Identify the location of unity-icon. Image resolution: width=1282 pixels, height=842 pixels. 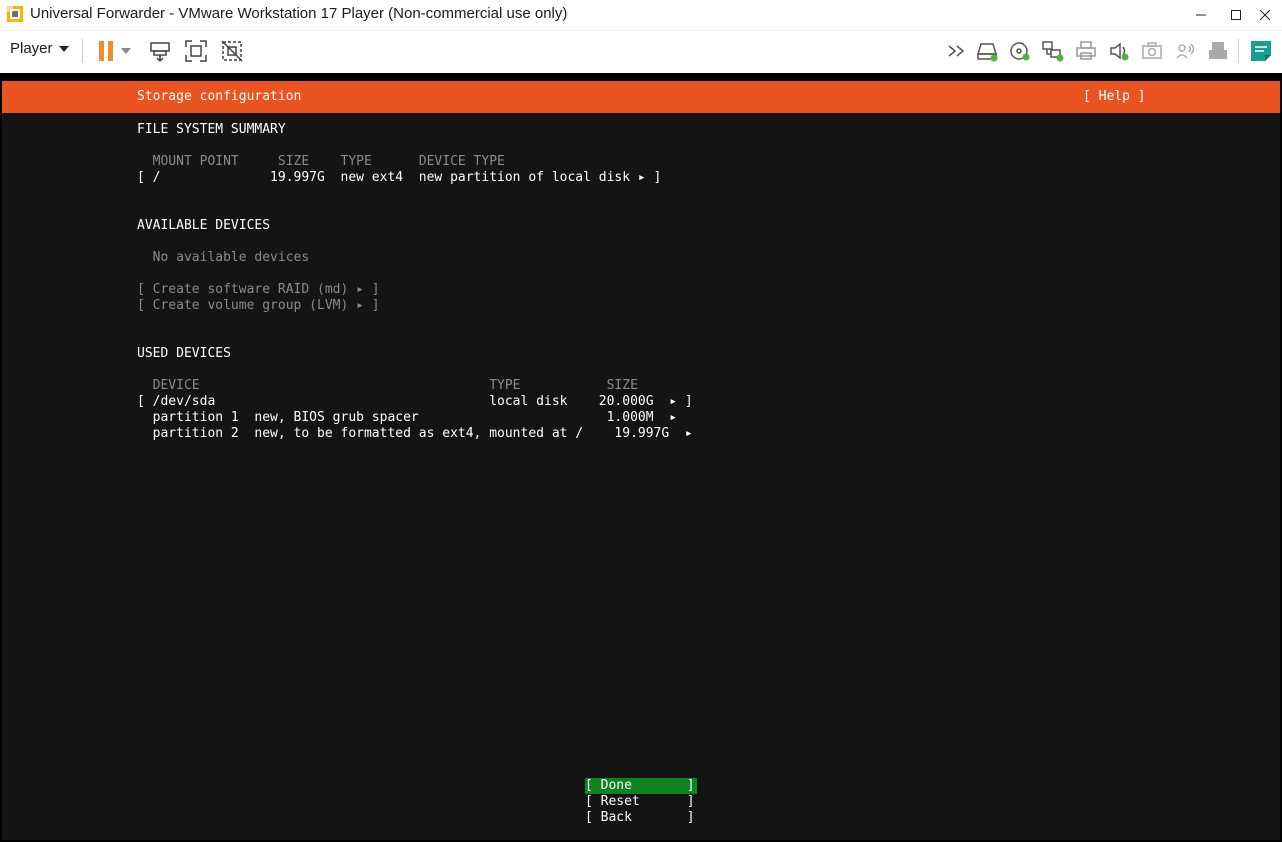
(232, 51).